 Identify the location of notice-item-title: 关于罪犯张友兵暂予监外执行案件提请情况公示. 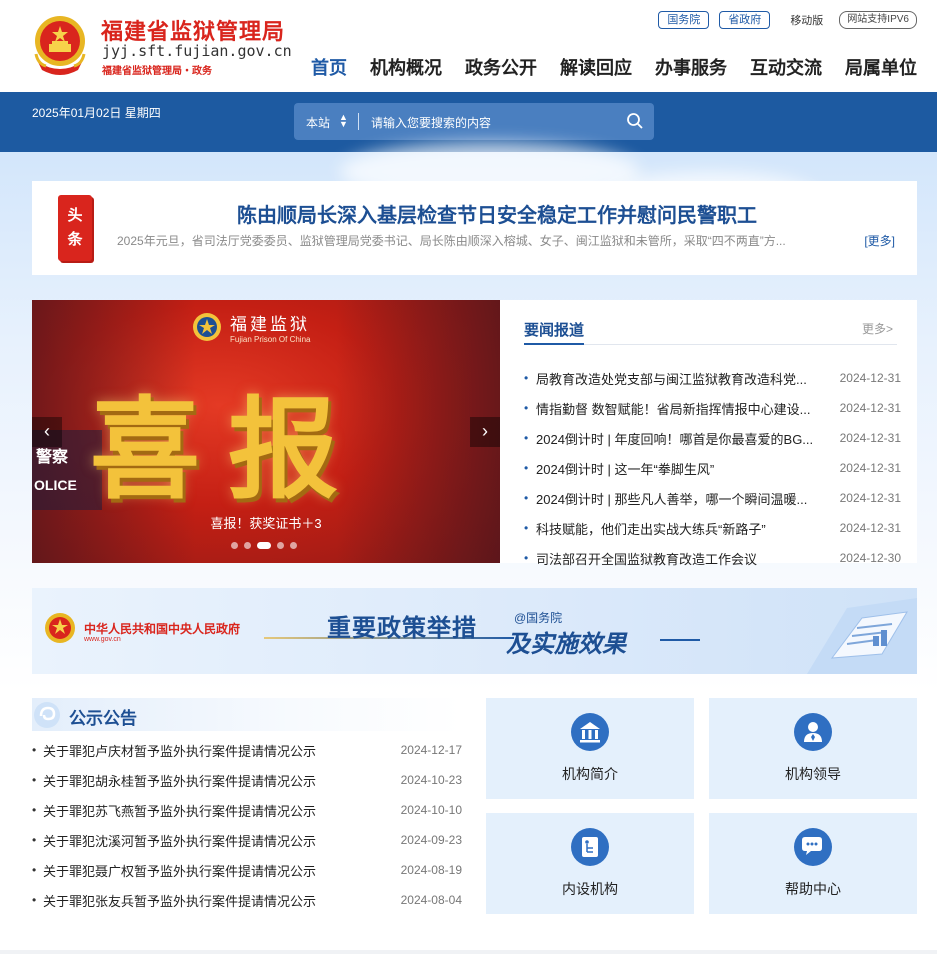
(179, 900).